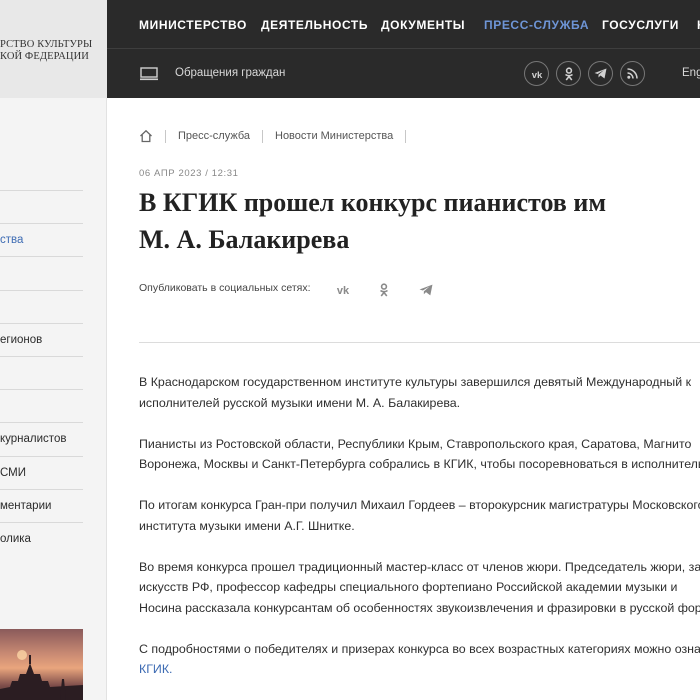  What do you see at coordinates (225, 288) in the screenshot?
I see `share-label: Опубликовать в социальных сетях:` at bounding box center [225, 288].